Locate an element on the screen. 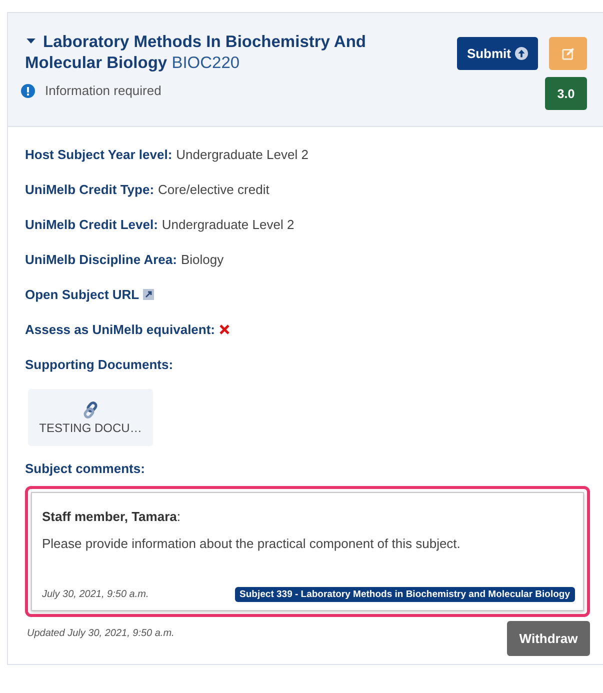  edit-icon is located at coordinates (568, 53).